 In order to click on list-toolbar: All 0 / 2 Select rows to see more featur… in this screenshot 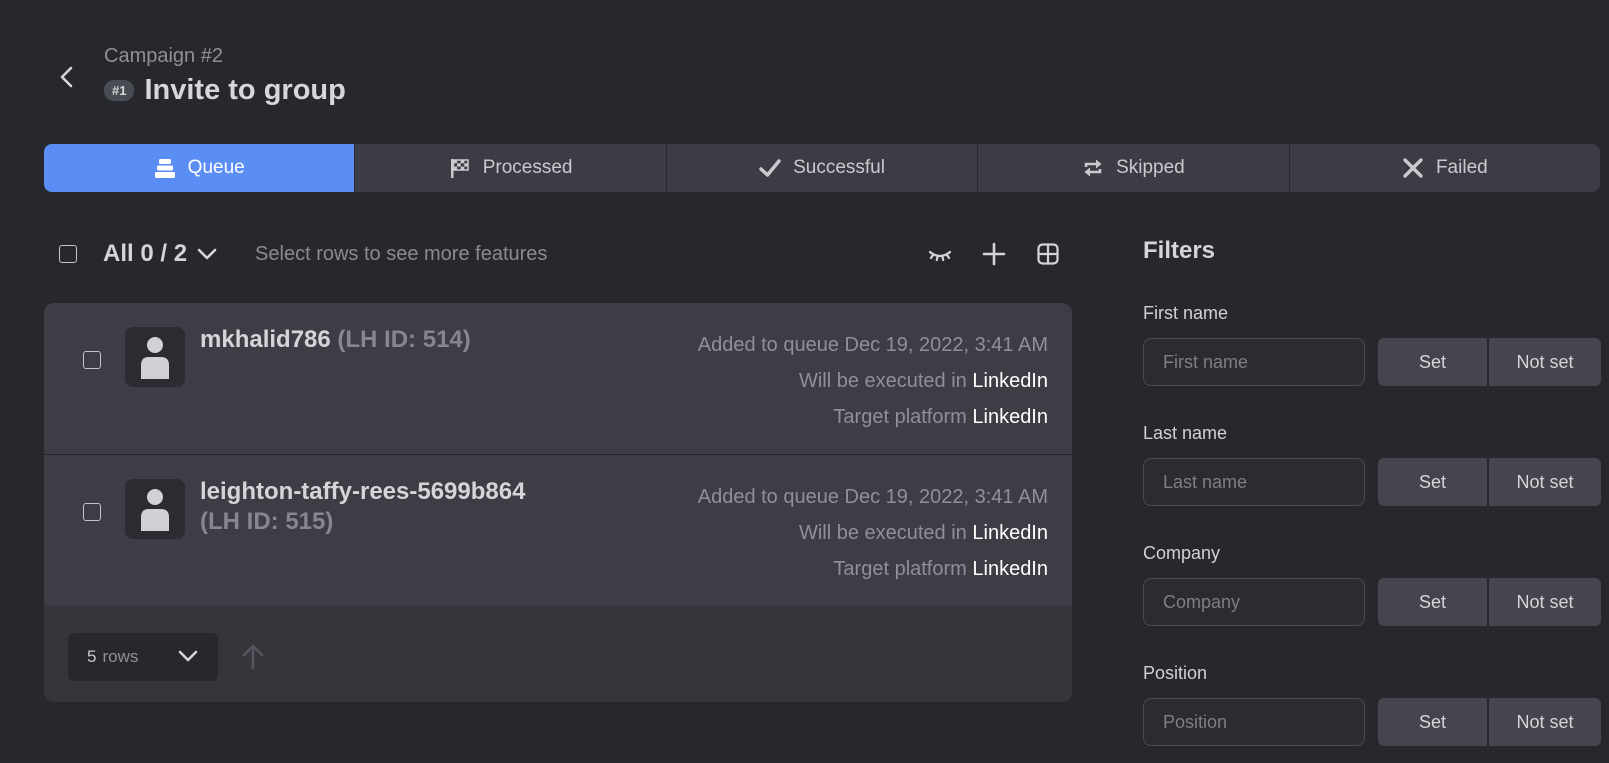, I will do `click(558, 254)`.